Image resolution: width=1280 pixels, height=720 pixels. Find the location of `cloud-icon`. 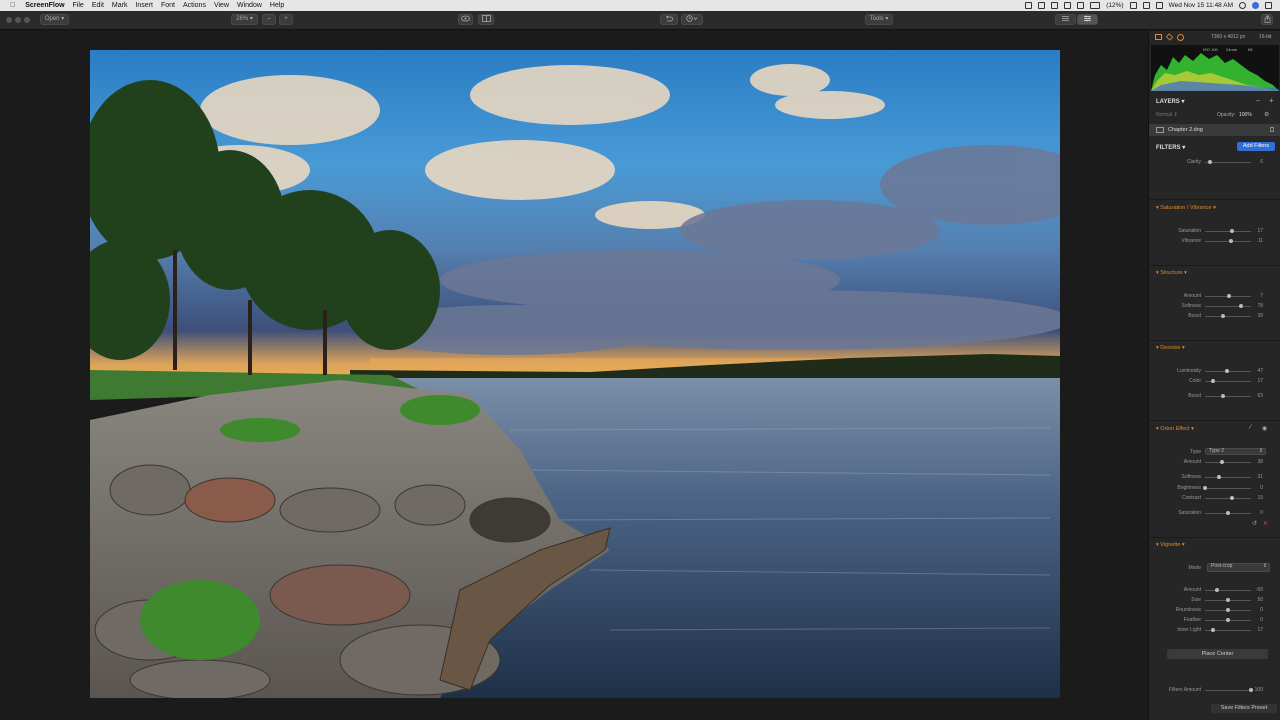

cloud-icon is located at coordinates (1042, 5).